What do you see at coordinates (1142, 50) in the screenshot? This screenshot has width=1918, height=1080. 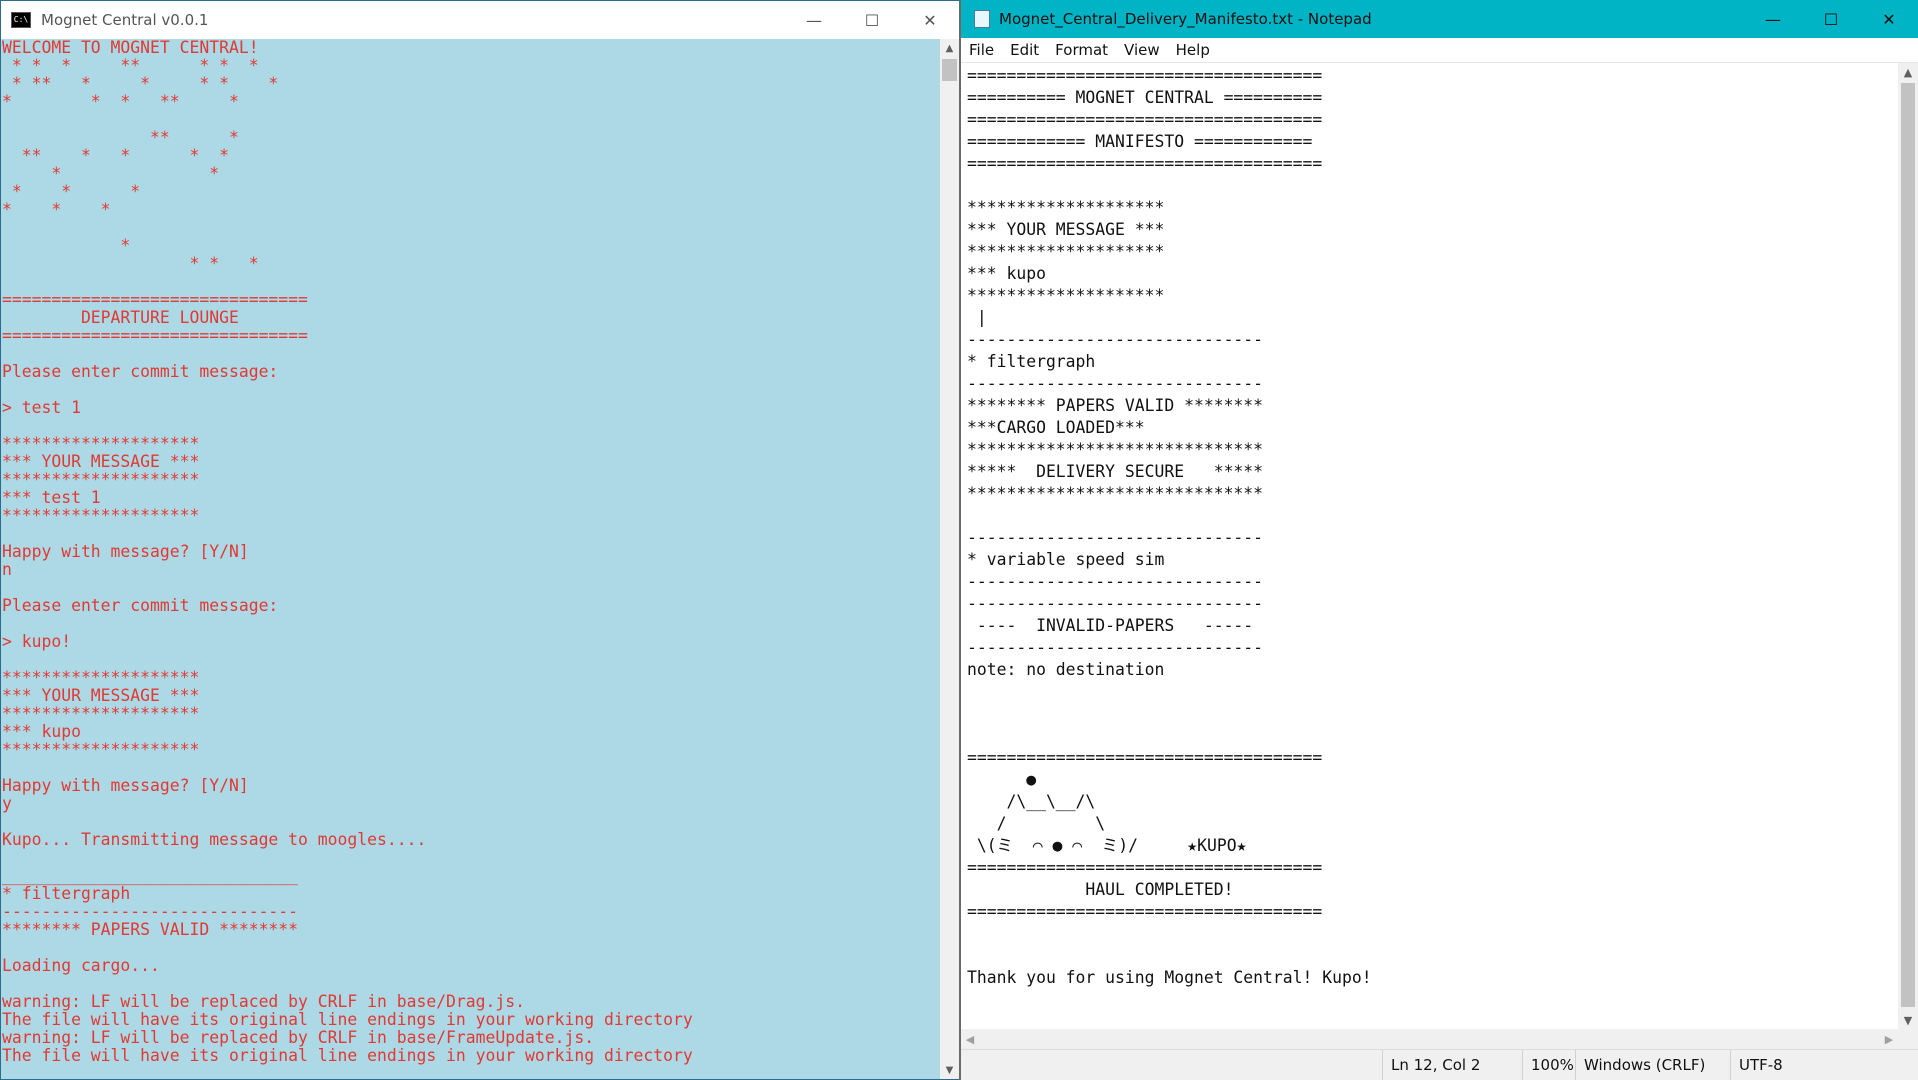 I see `menu-view: View` at bounding box center [1142, 50].